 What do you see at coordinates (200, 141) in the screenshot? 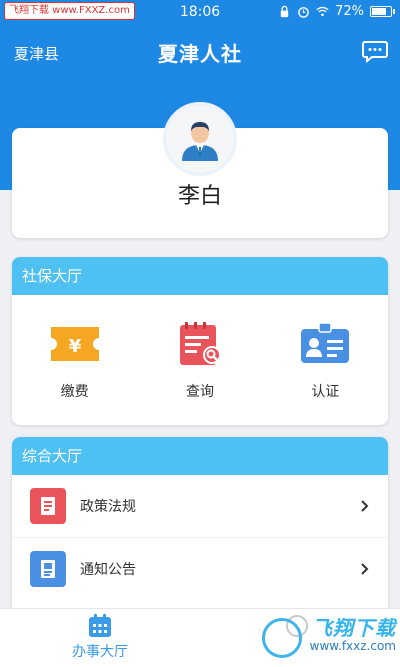
I see `user-avatar-icon` at bounding box center [200, 141].